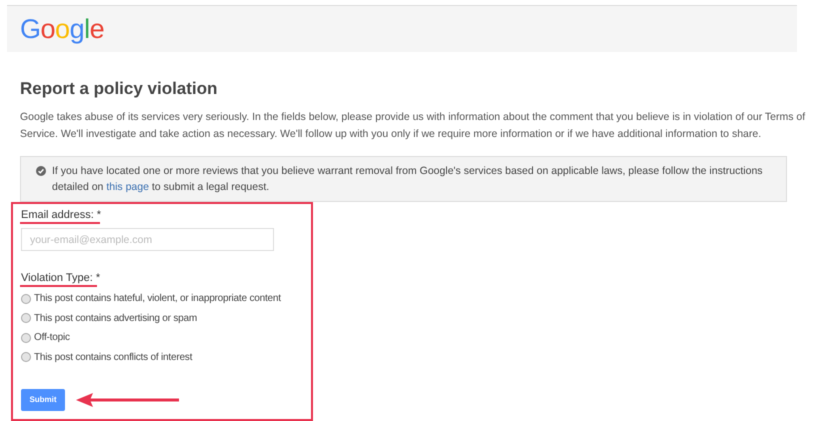 The image size is (832, 421). What do you see at coordinates (116, 319) in the screenshot?
I see `option-label: This post contains advertising or spam` at bounding box center [116, 319].